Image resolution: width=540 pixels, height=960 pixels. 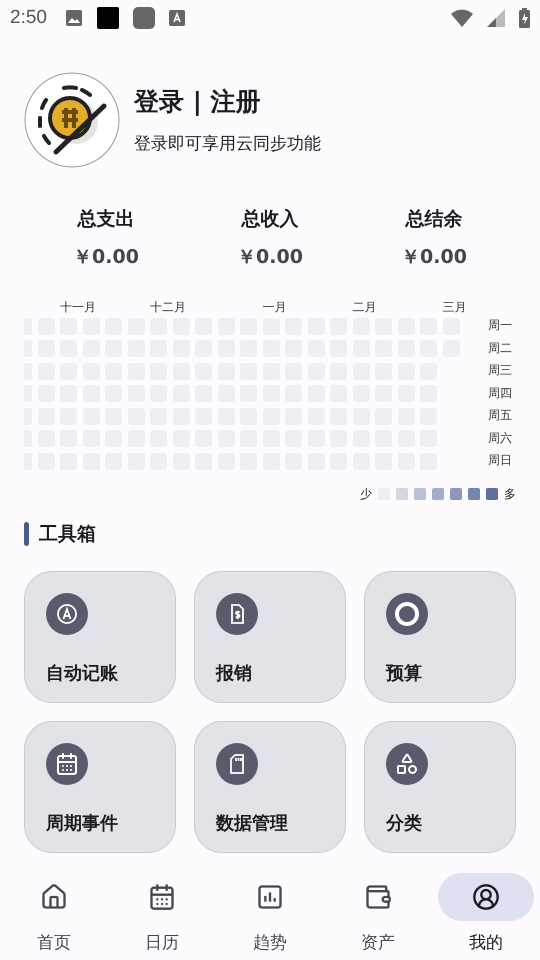 What do you see at coordinates (106, 219) in the screenshot?
I see `total-label: 总支出` at bounding box center [106, 219].